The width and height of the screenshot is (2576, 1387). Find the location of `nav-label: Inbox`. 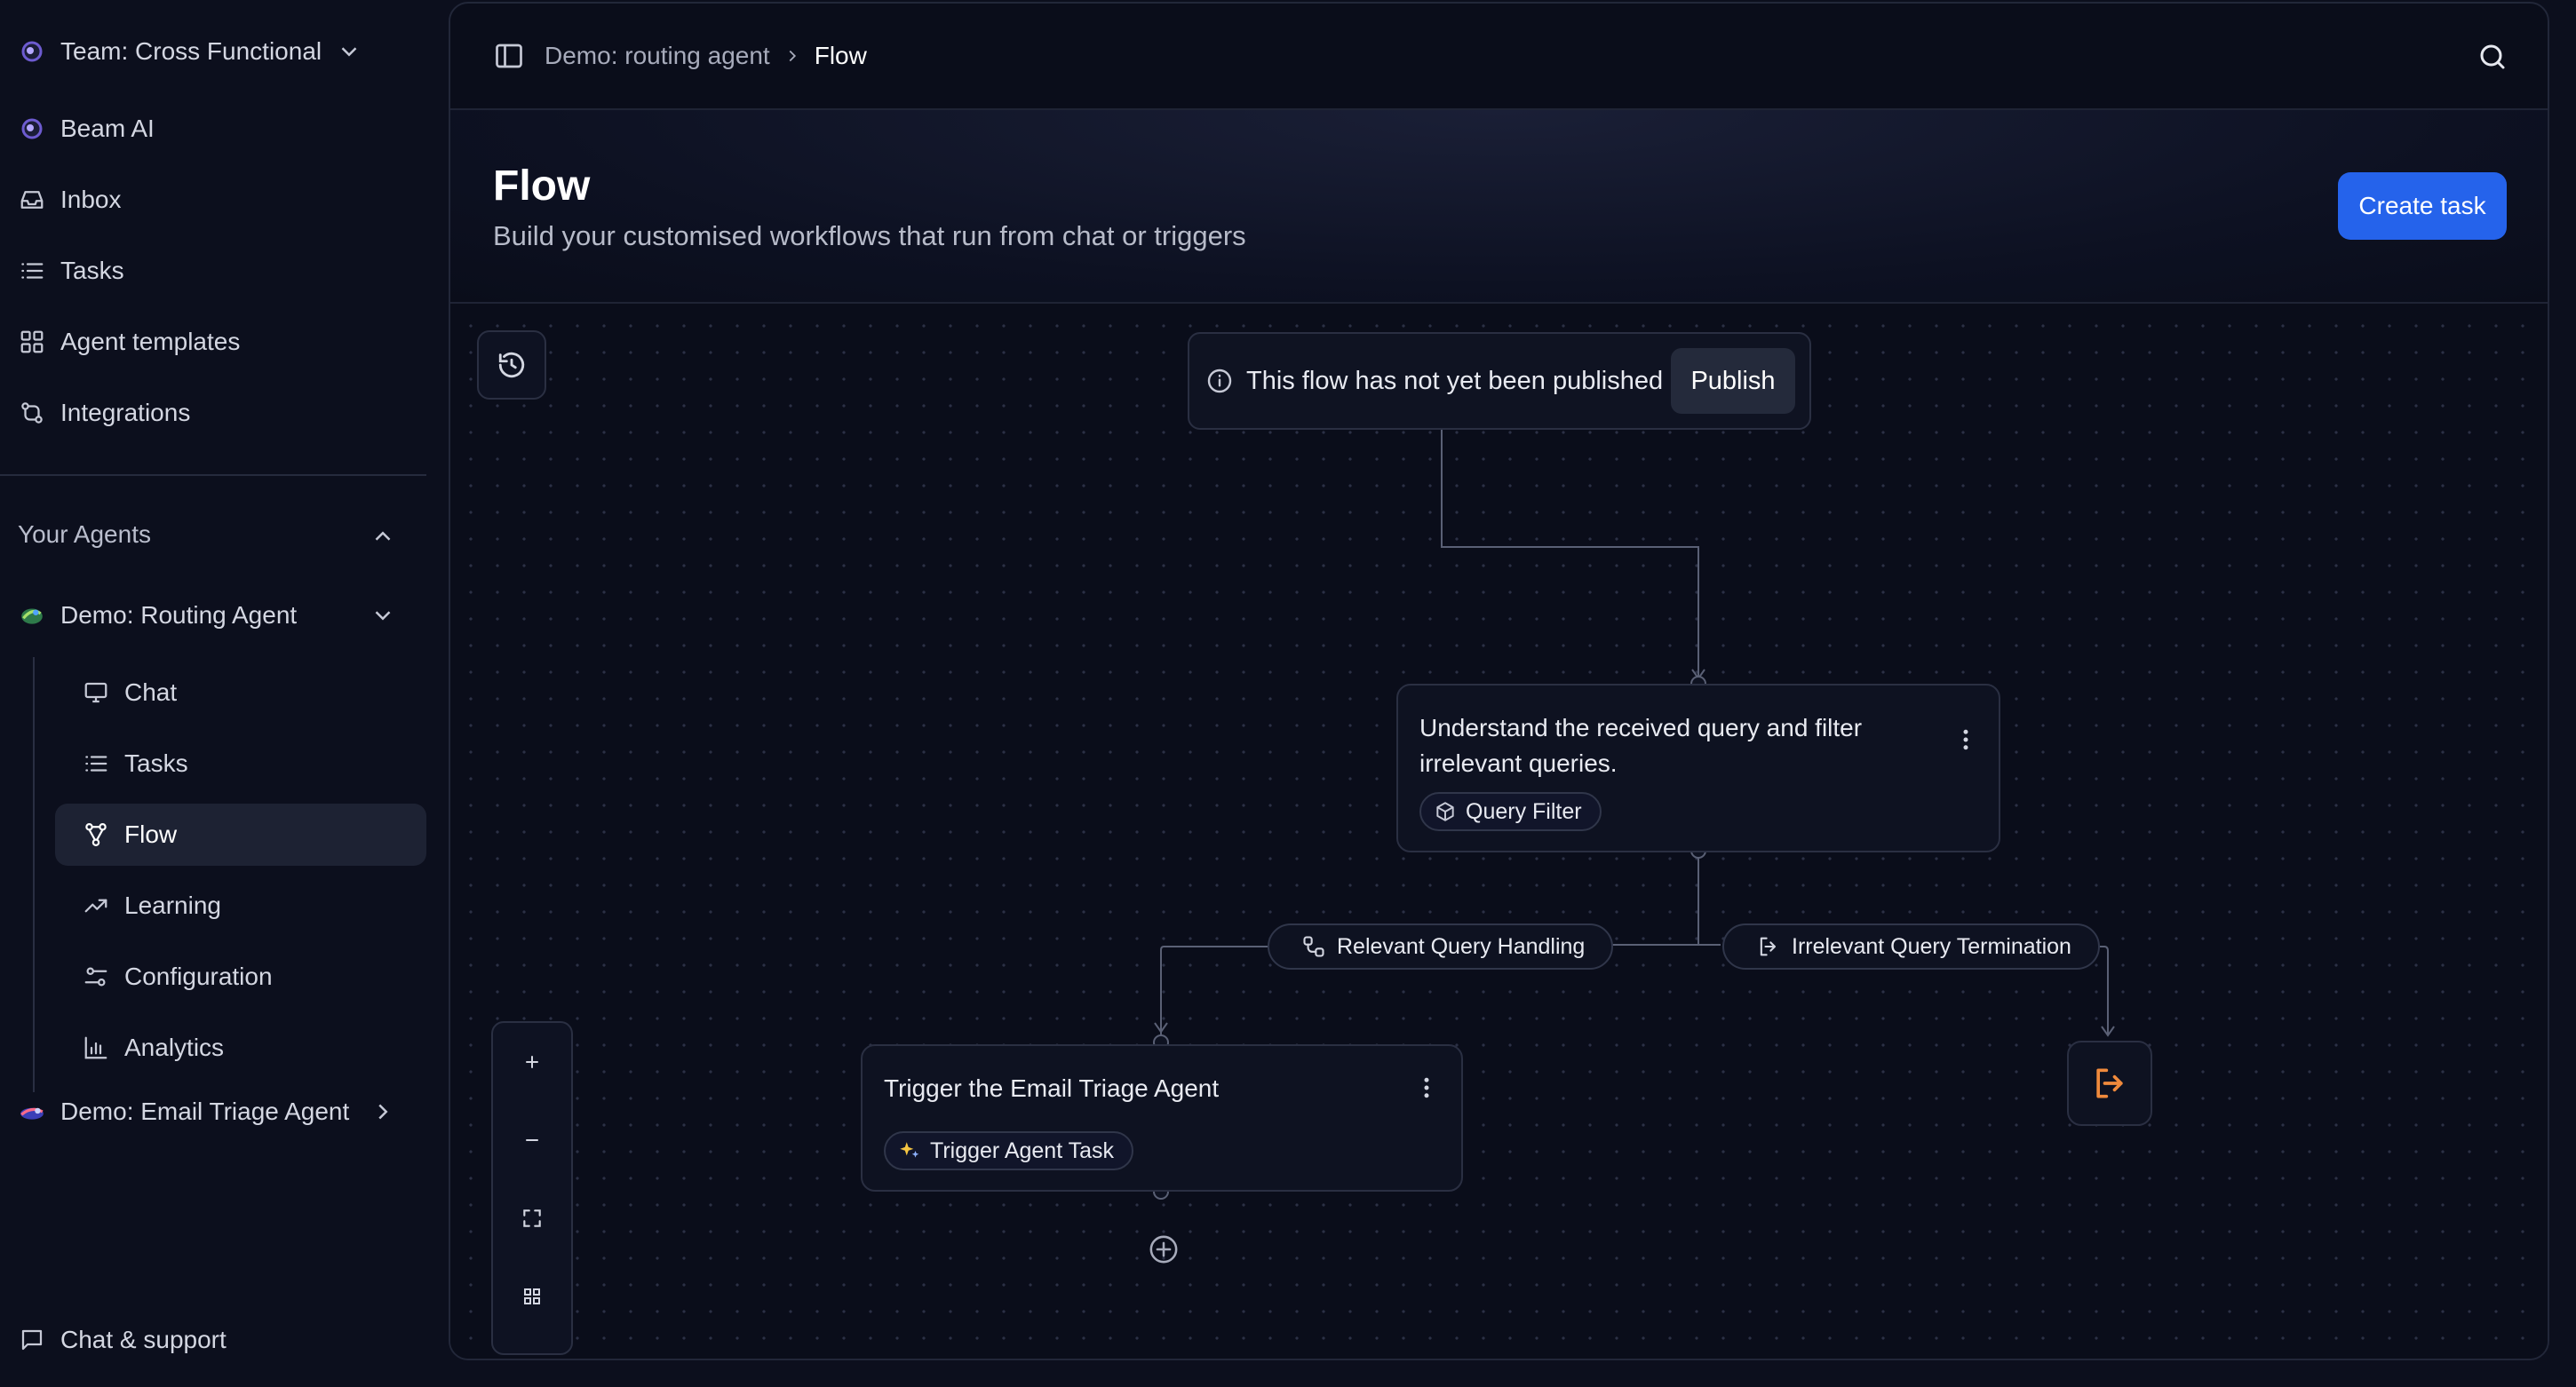

nav-label: Inbox is located at coordinates (91, 199).